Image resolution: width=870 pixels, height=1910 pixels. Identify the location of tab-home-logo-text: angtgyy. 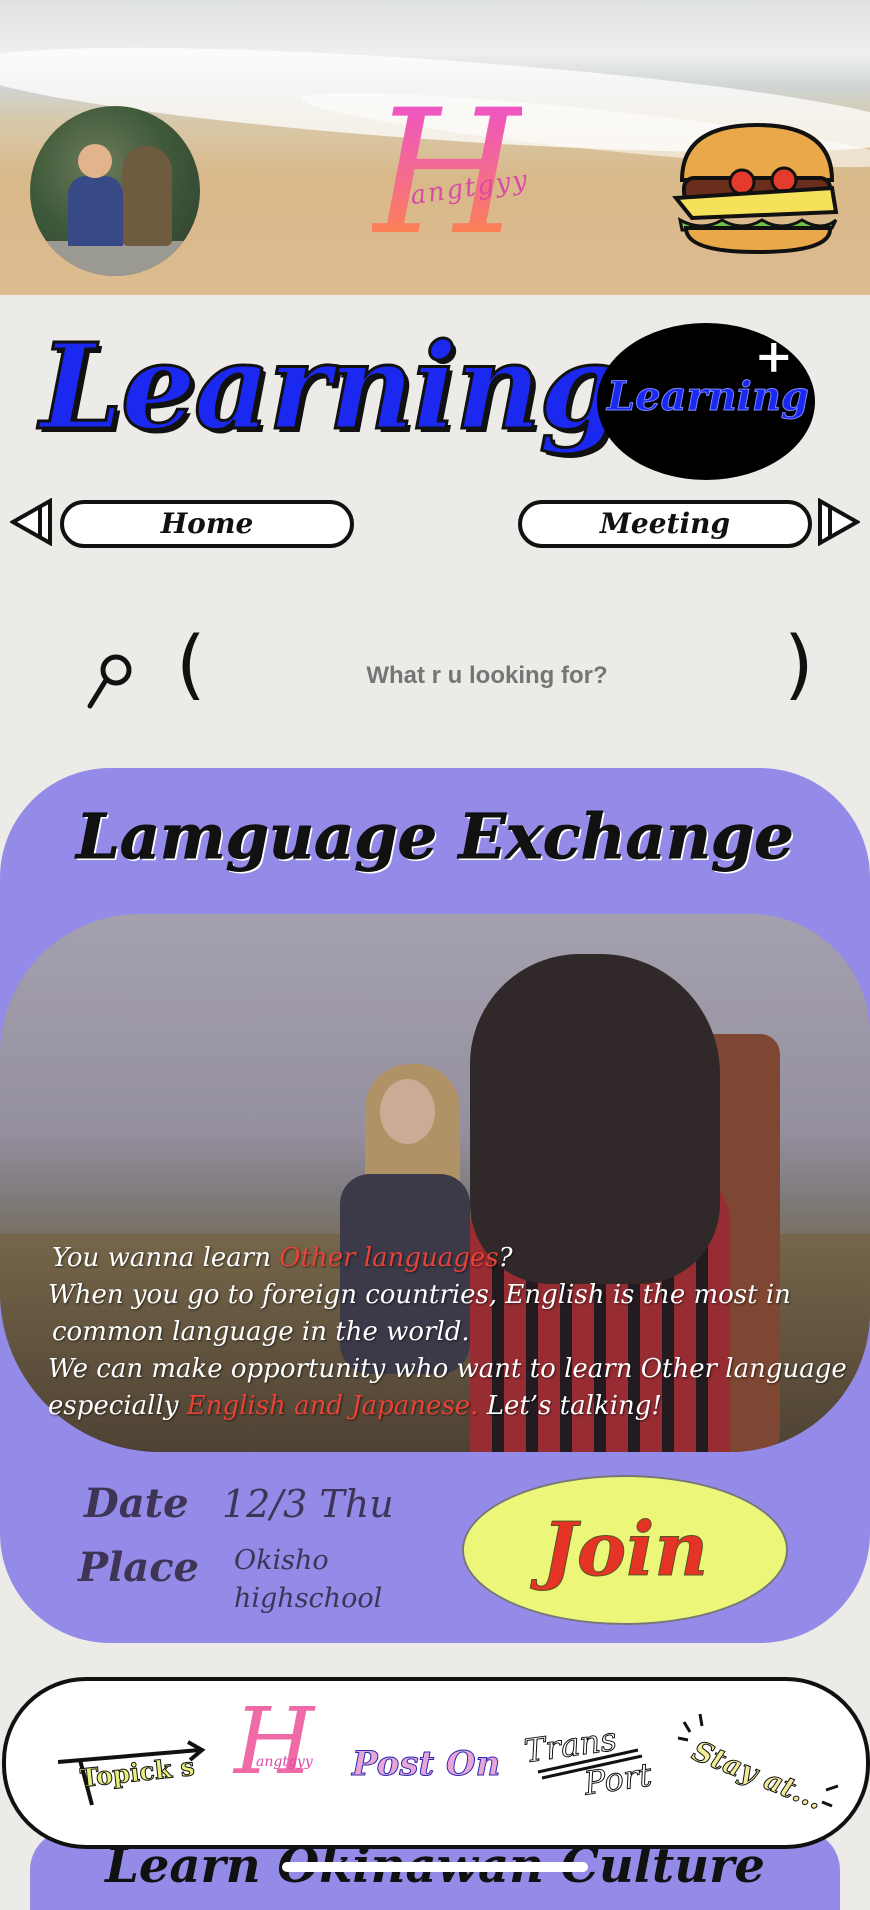
(284, 1762).